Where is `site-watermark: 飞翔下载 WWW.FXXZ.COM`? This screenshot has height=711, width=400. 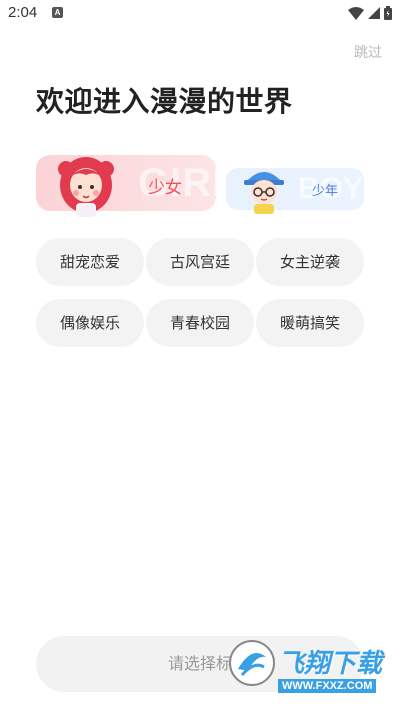 site-watermark: 飞翔下载 WWW.FXXZ.COM is located at coordinates (310, 667).